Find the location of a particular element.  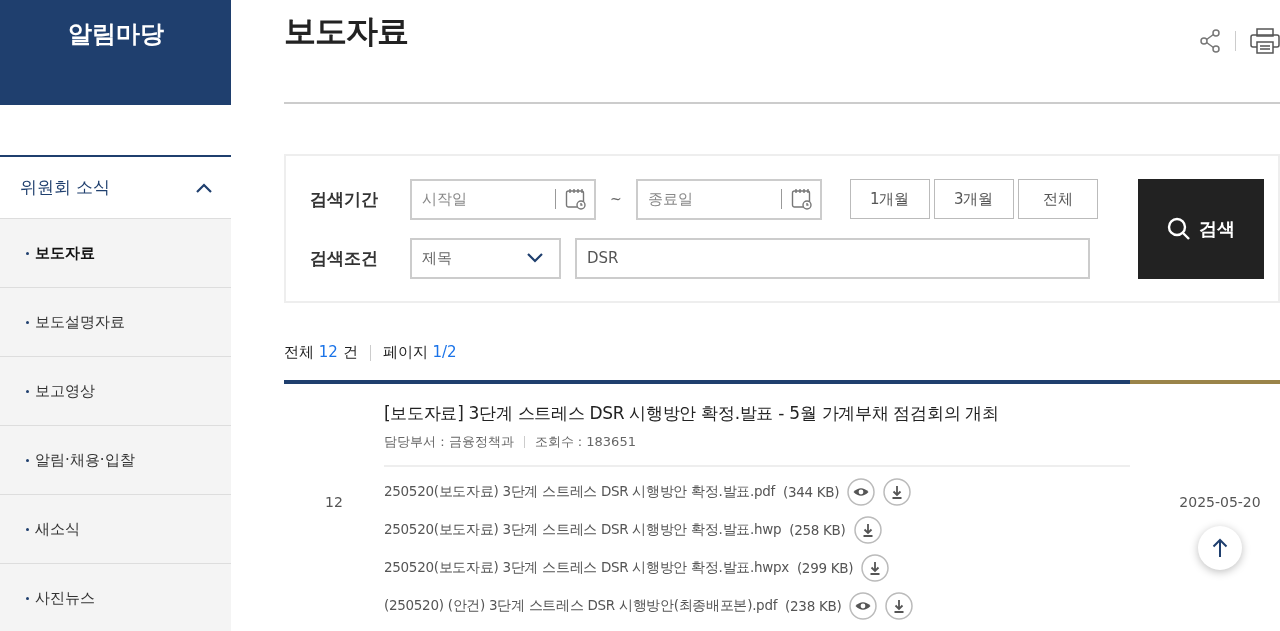

row-number: 12 is located at coordinates (334, 502).